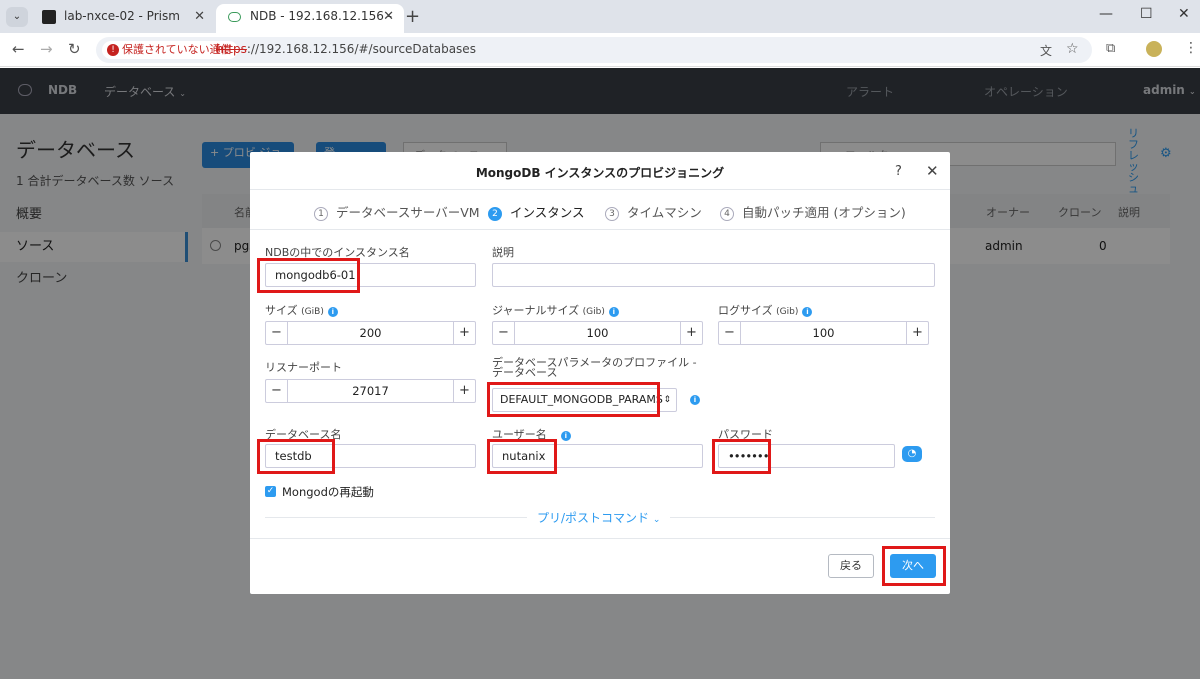 Image resolution: width=1200 pixels, height=679 pixels. What do you see at coordinates (745, 310) in the screenshot?
I see `log-label-text: ログサイズ` at bounding box center [745, 310].